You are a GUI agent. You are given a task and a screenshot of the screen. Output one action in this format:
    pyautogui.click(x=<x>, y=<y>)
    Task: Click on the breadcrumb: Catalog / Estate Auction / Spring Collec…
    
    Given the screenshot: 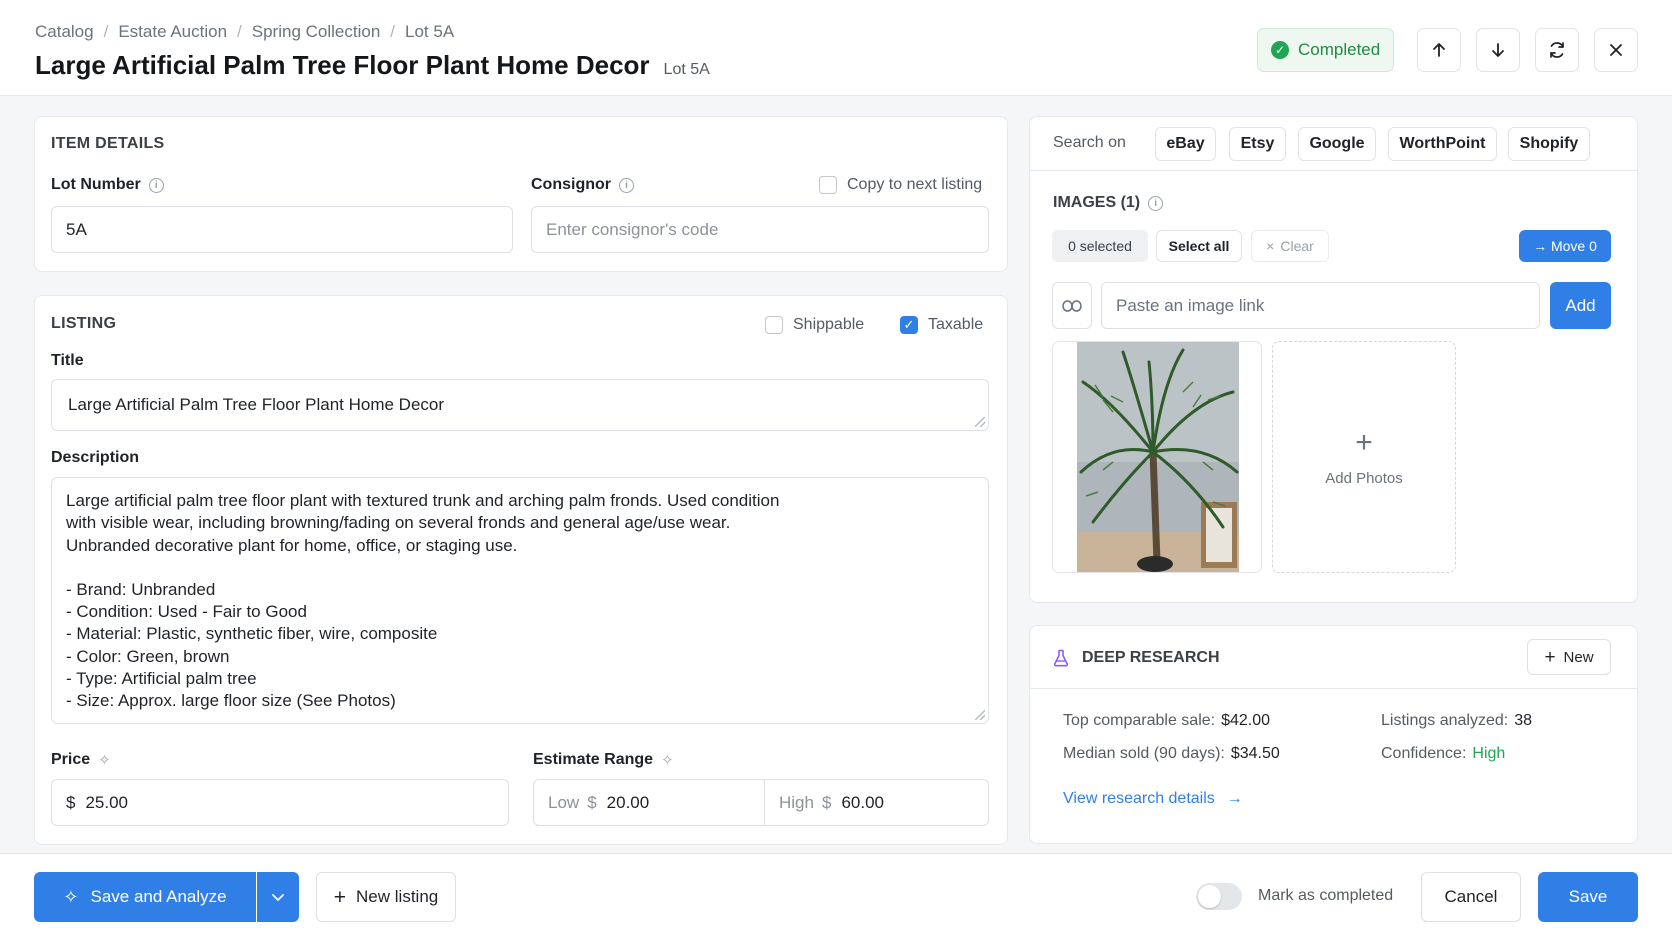 What is the action you would take?
    pyautogui.click(x=244, y=32)
    